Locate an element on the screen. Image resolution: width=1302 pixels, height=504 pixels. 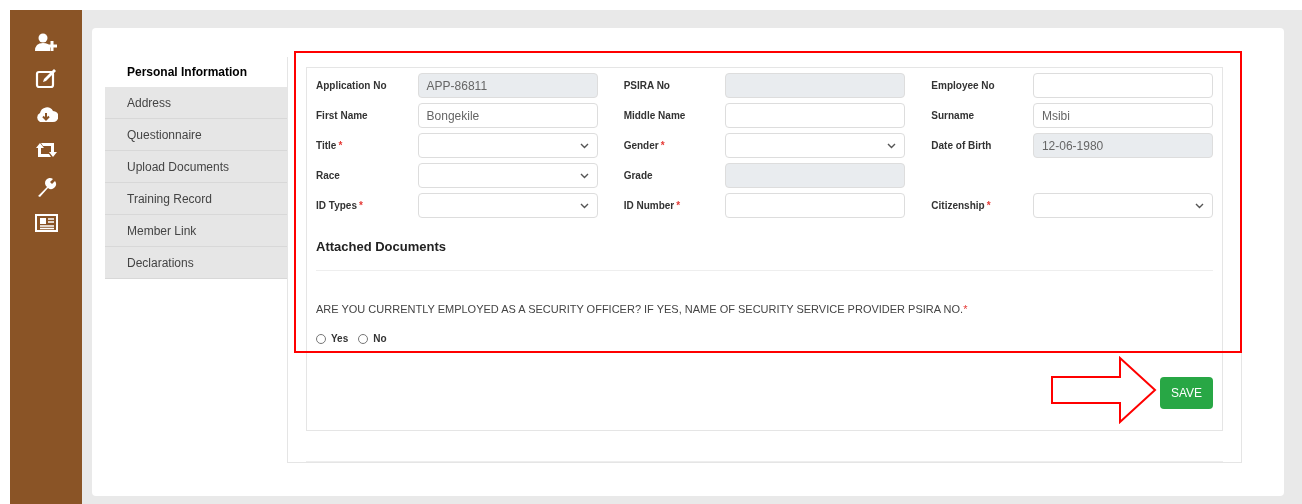
radio-label: No is located at coordinates (380, 339).